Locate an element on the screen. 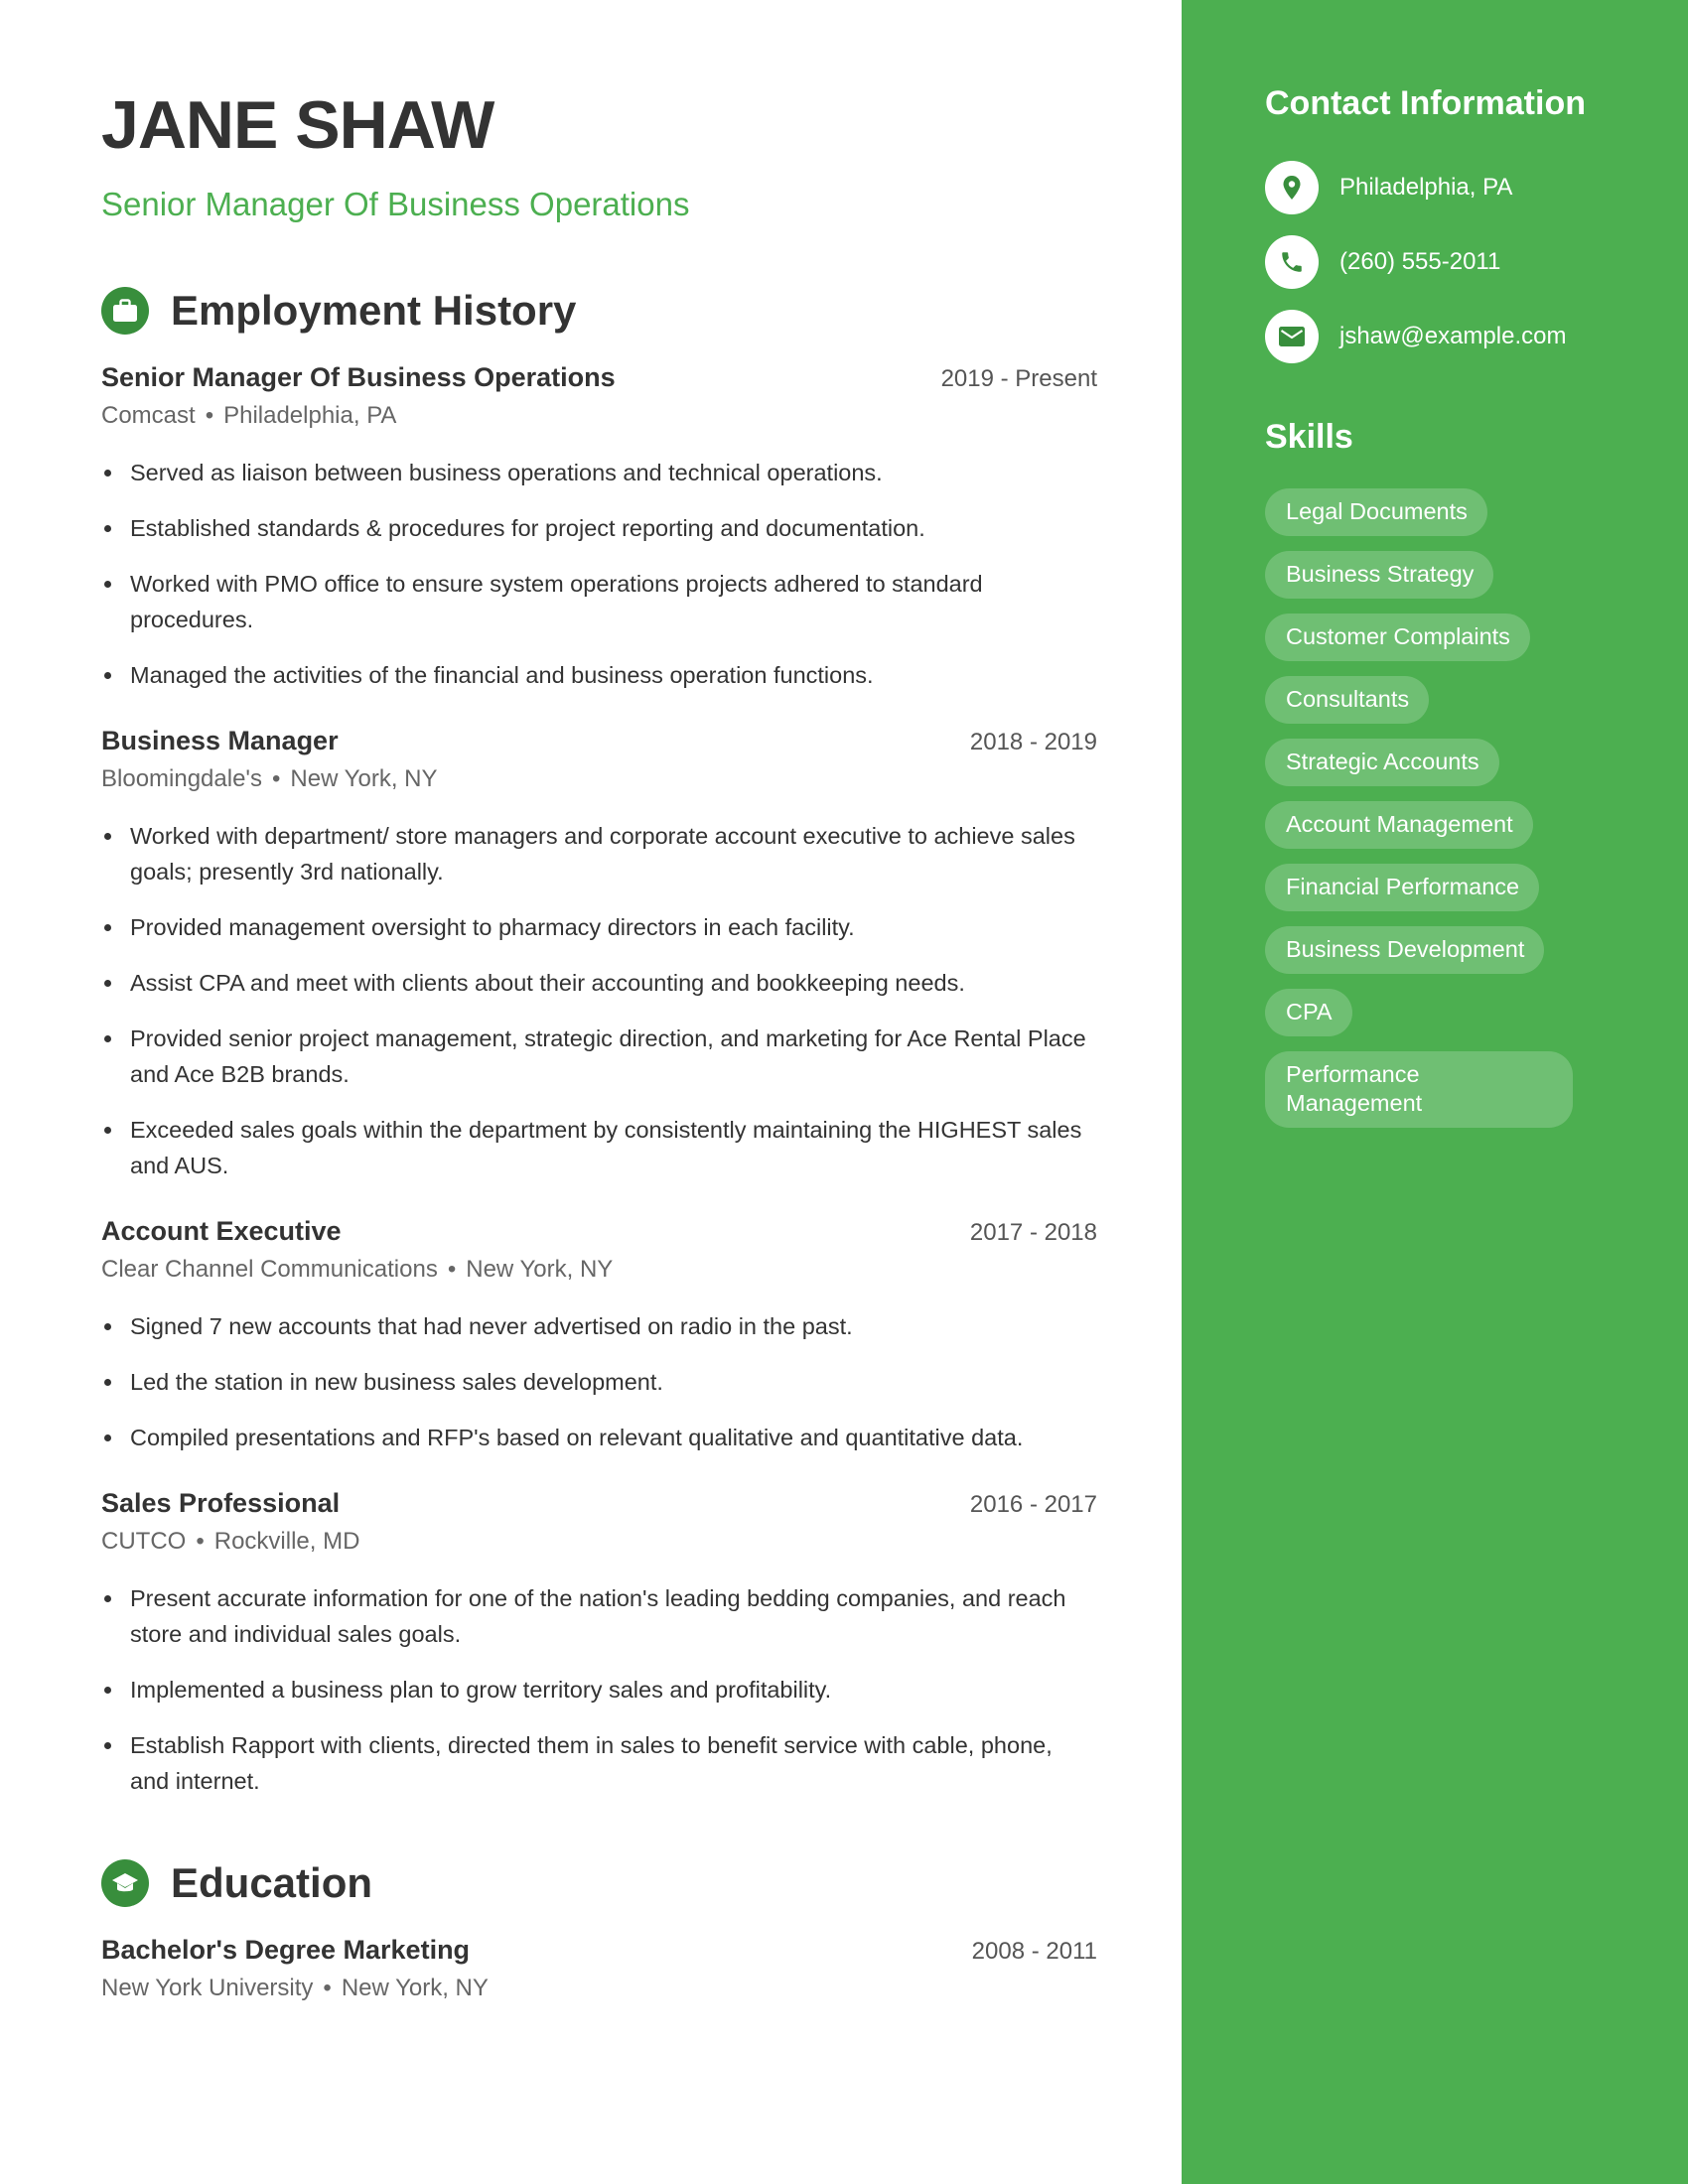 This screenshot has height=2184, width=1688. job-company: CUTCO is located at coordinates (144, 1541).